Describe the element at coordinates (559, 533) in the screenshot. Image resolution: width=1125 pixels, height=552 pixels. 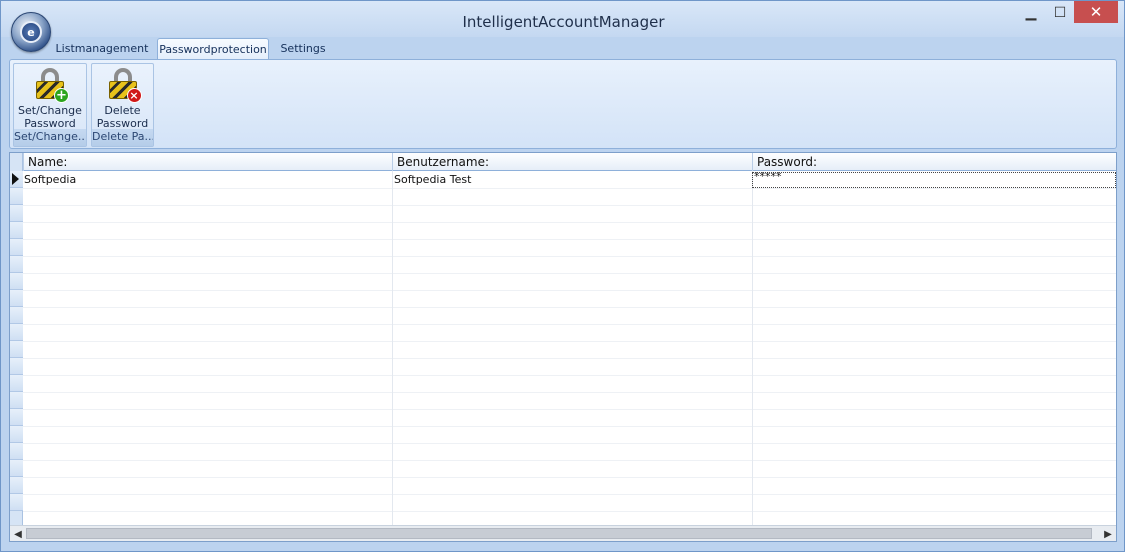
I see `scroll-thumb` at that location.